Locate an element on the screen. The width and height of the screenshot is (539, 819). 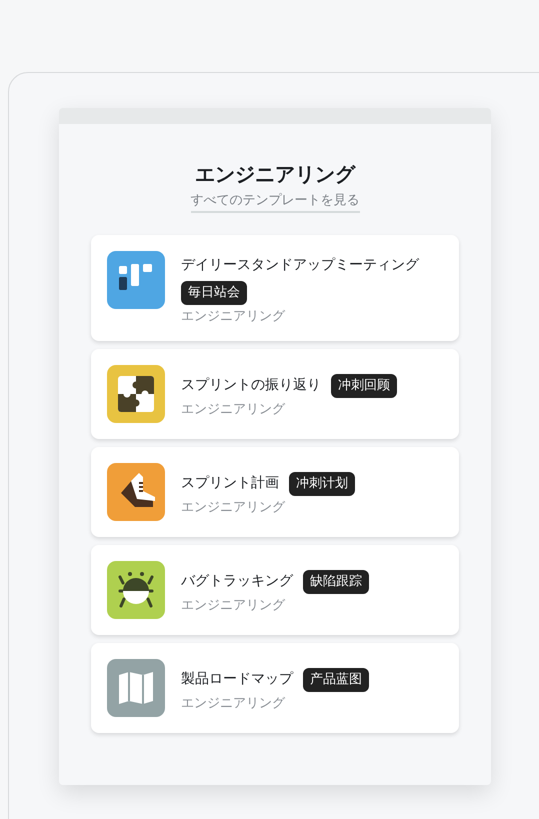
template-card: スプリント計画 冲刺计划 エンジニアリング is located at coordinates (275, 492).